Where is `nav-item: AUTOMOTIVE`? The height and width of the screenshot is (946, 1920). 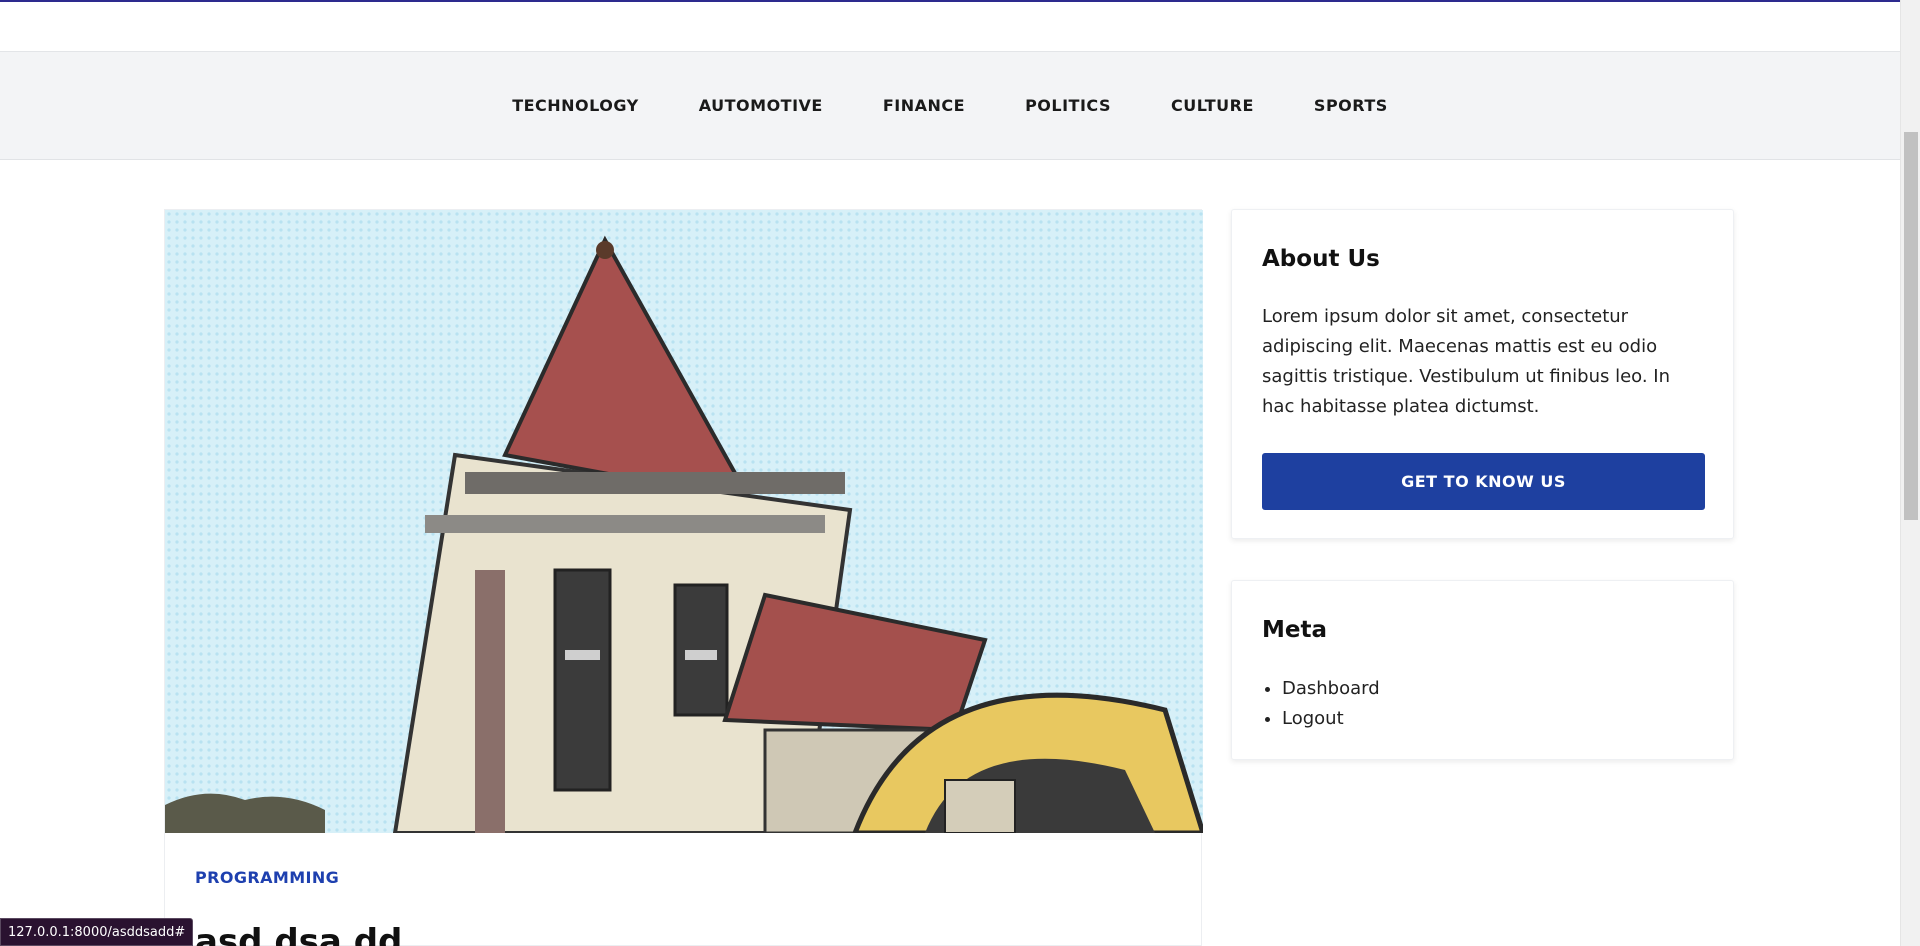 nav-item: AUTOMOTIVE is located at coordinates (761, 105).